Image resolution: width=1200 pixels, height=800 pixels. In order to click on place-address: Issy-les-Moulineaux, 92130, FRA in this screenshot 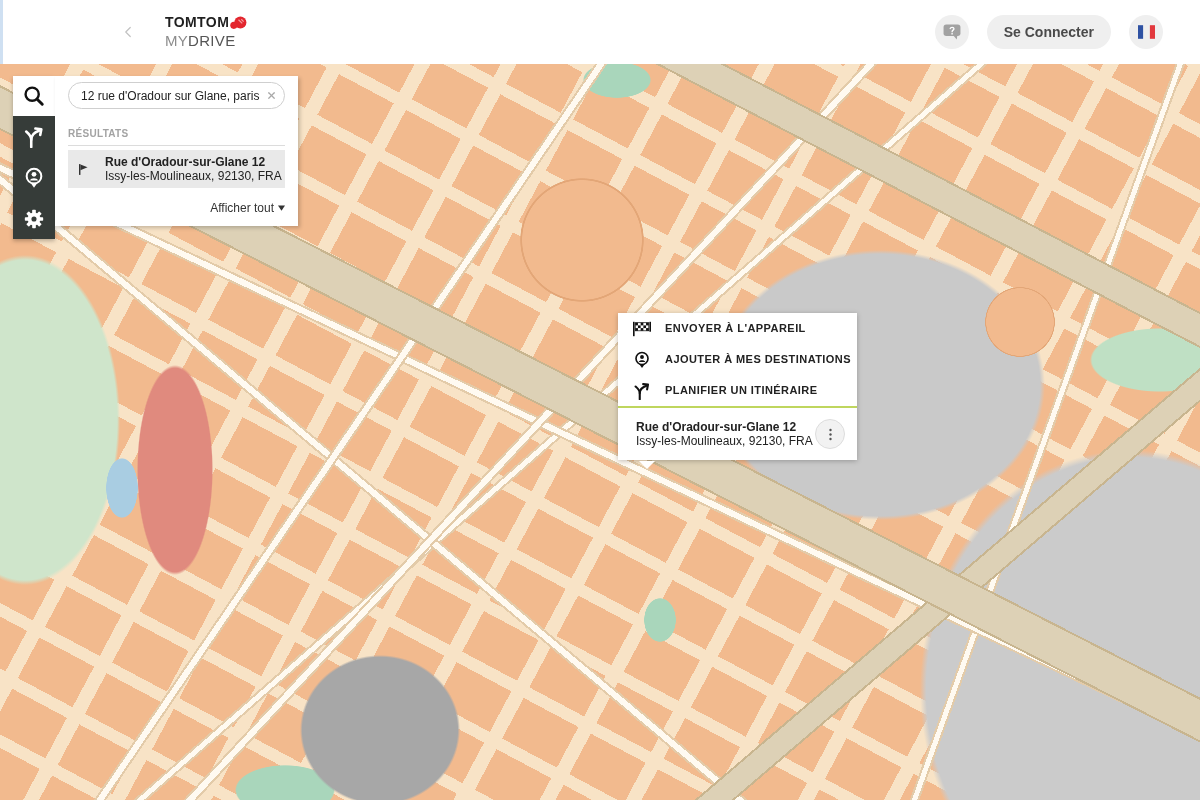, I will do `click(724, 441)`.